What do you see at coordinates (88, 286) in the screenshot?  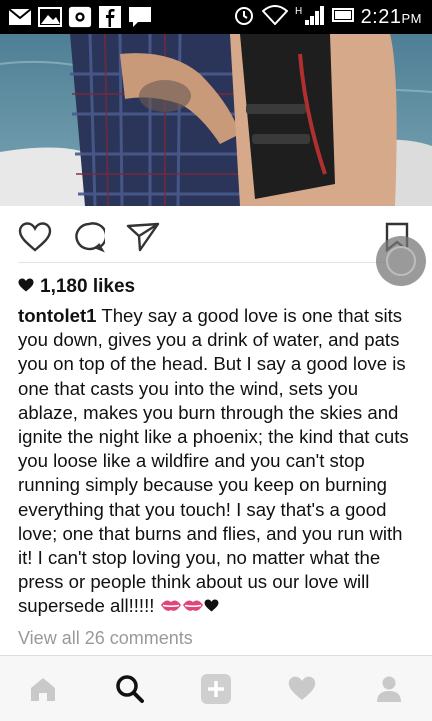 I see `likes-text: 1,180 likes` at bounding box center [88, 286].